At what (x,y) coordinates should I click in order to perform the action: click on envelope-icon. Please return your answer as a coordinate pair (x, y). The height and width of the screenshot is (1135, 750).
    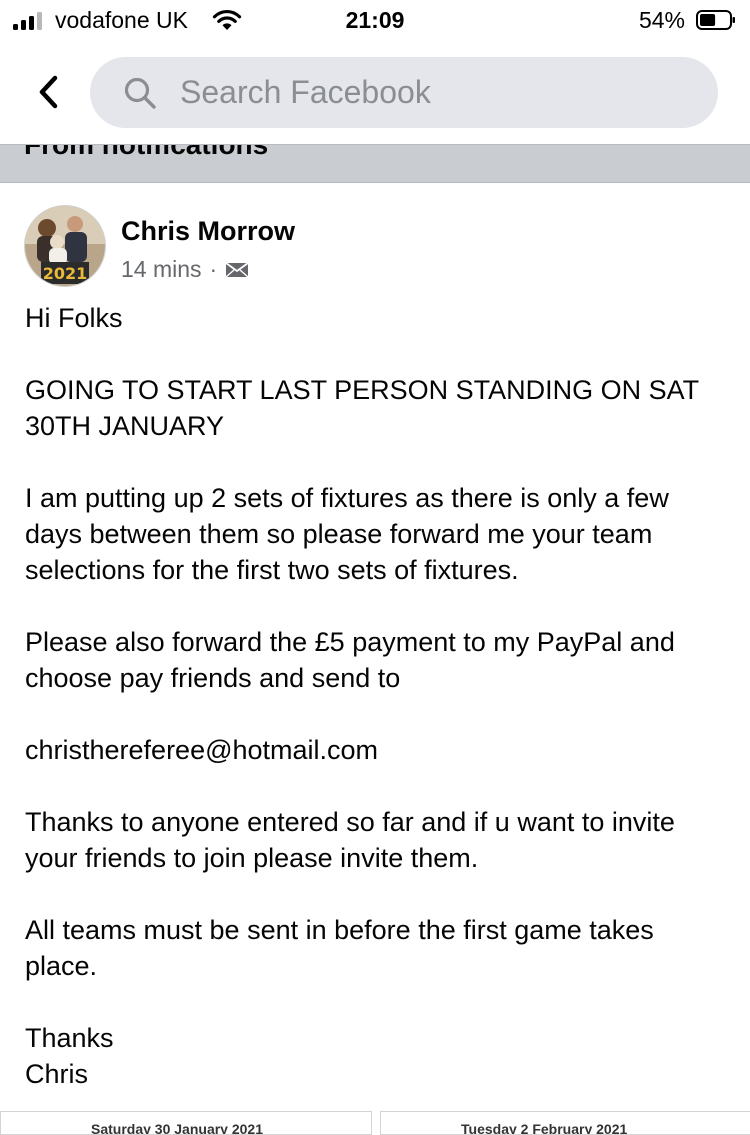
    Looking at the image, I should click on (237, 269).